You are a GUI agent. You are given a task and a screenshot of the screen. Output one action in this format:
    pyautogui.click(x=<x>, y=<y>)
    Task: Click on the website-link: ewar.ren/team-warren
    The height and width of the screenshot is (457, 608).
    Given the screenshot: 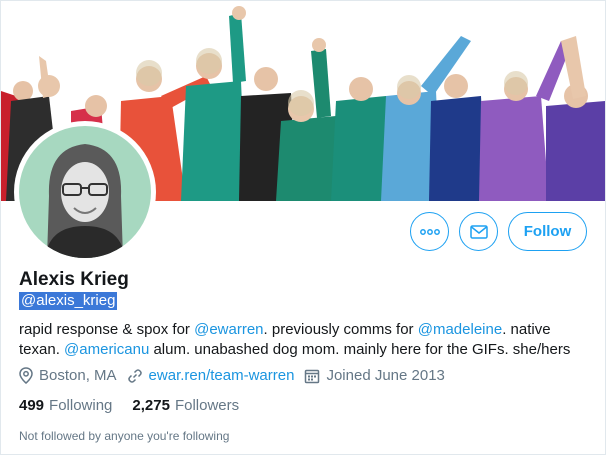 What is the action you would take?
    pyautogui.click(x=222, y=375)
    